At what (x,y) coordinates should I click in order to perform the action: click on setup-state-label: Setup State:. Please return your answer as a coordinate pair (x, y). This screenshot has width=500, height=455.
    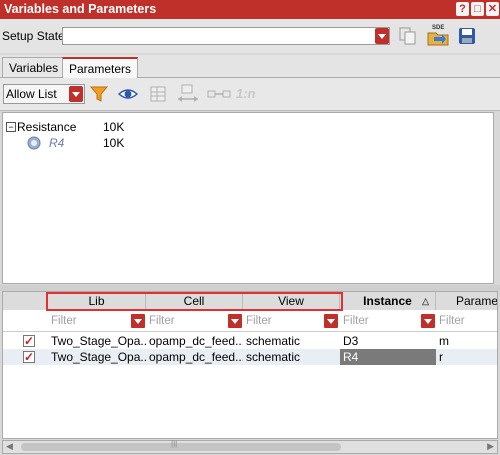
    Looking at the image, I should click on (35, 36).